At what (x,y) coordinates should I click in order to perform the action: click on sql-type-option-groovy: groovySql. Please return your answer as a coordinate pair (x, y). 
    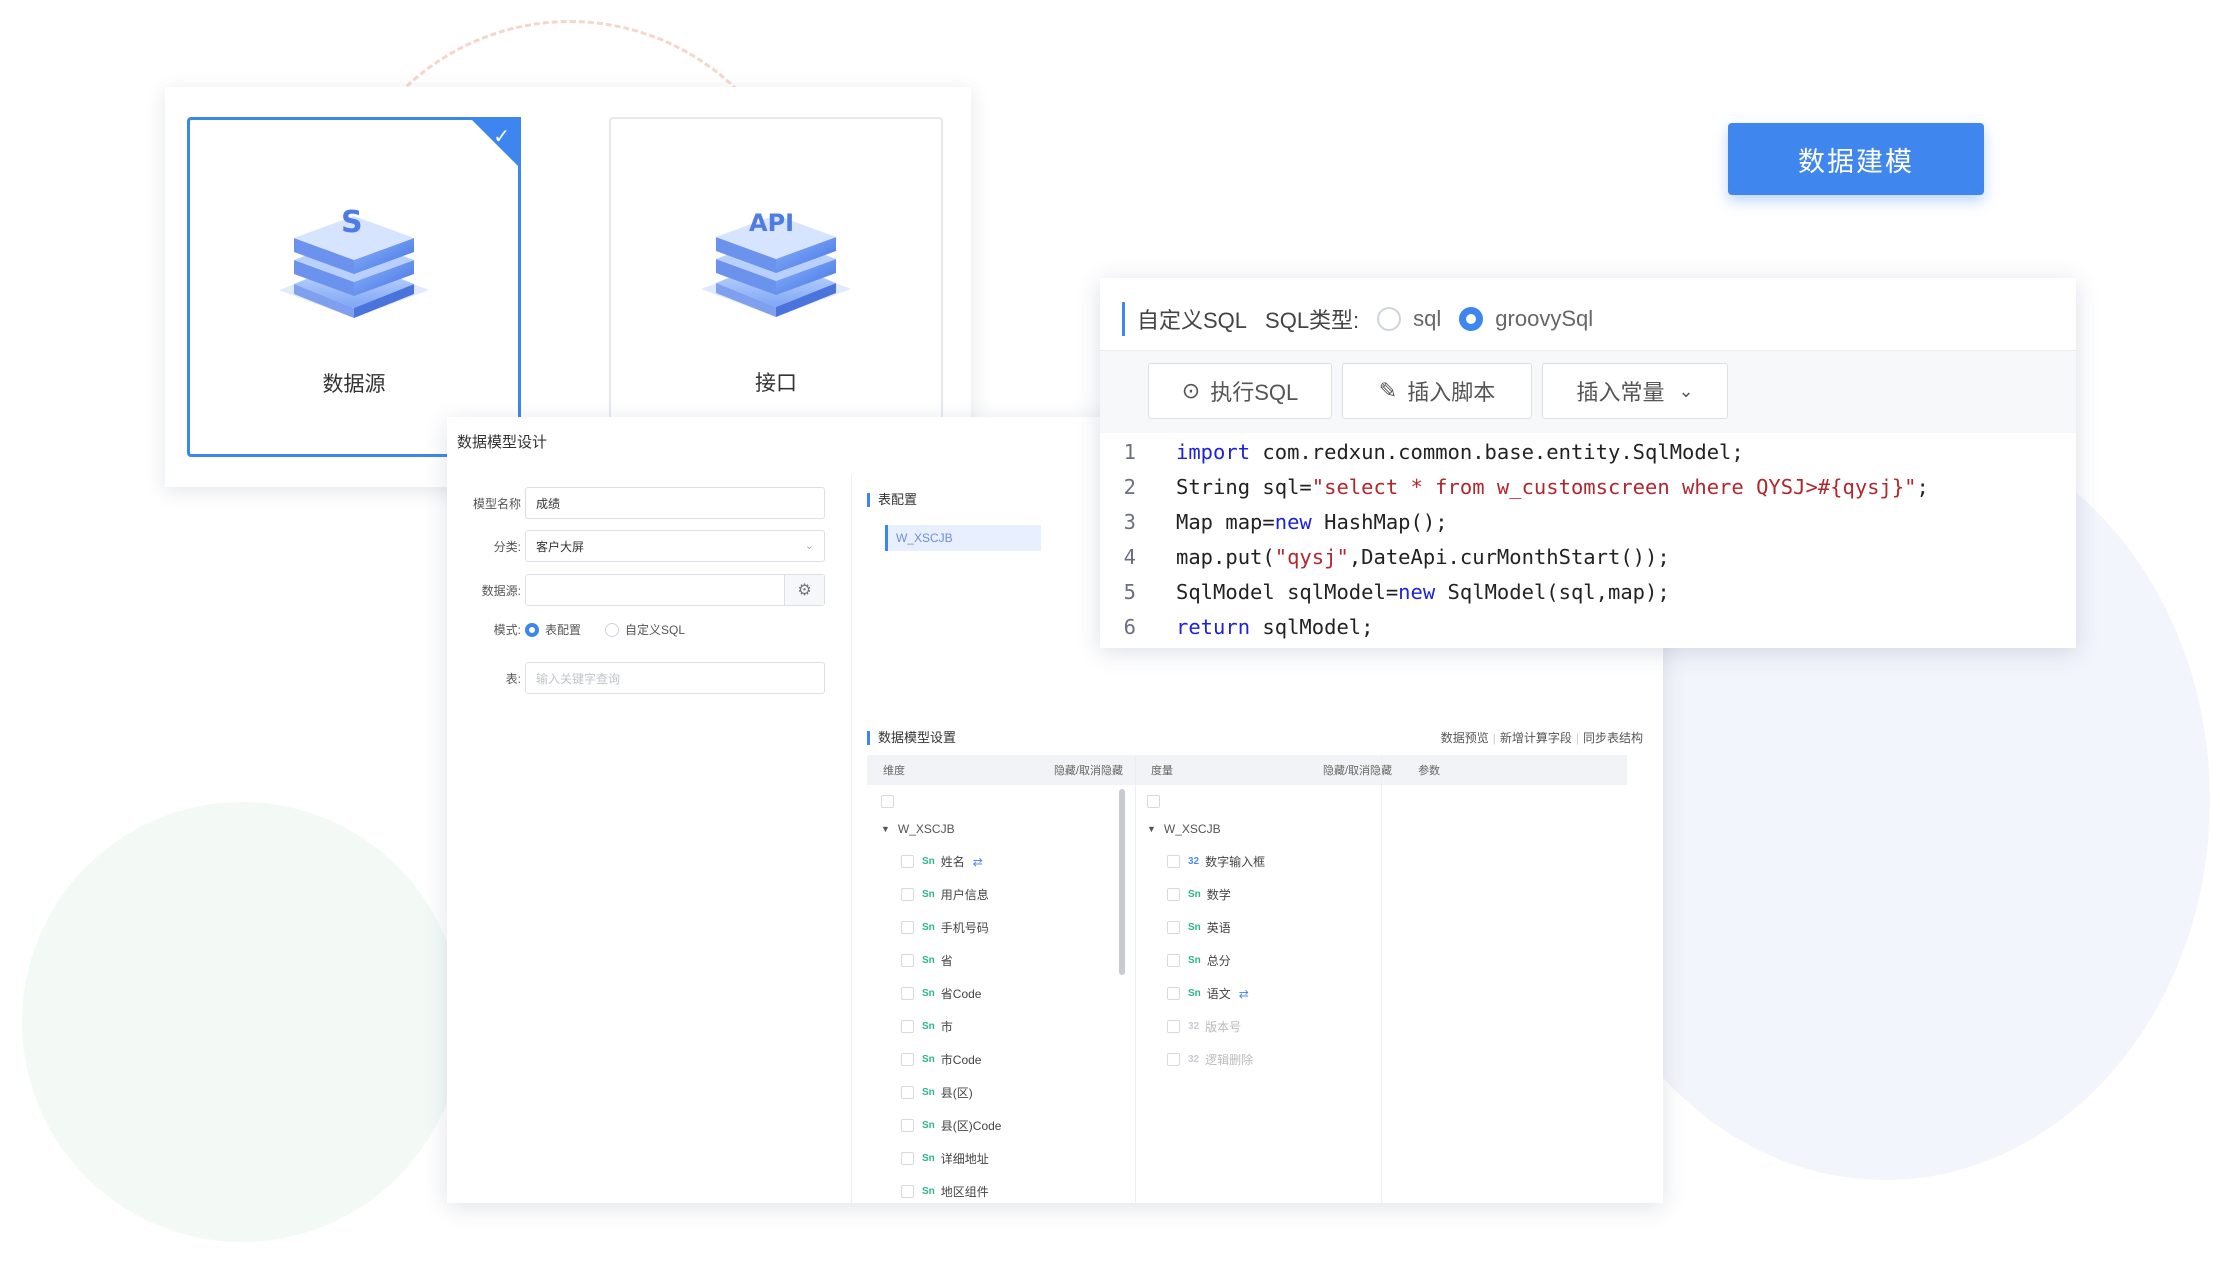
    Looking at the image, I should click on (1544, 318).